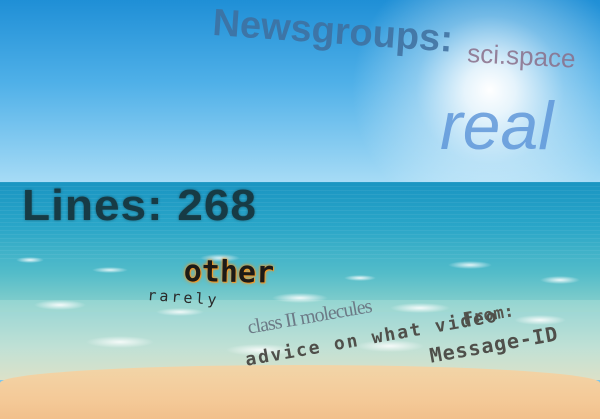  I want to click on newsgroup-name: sci.space, so click(521, 56).